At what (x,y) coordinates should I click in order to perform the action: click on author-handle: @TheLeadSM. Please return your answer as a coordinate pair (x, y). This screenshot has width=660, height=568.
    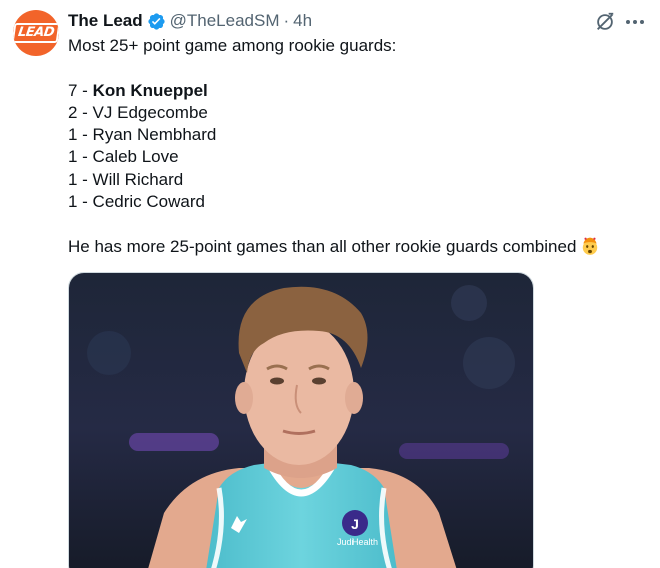
    Looking at the image, I should click on (225, 21).